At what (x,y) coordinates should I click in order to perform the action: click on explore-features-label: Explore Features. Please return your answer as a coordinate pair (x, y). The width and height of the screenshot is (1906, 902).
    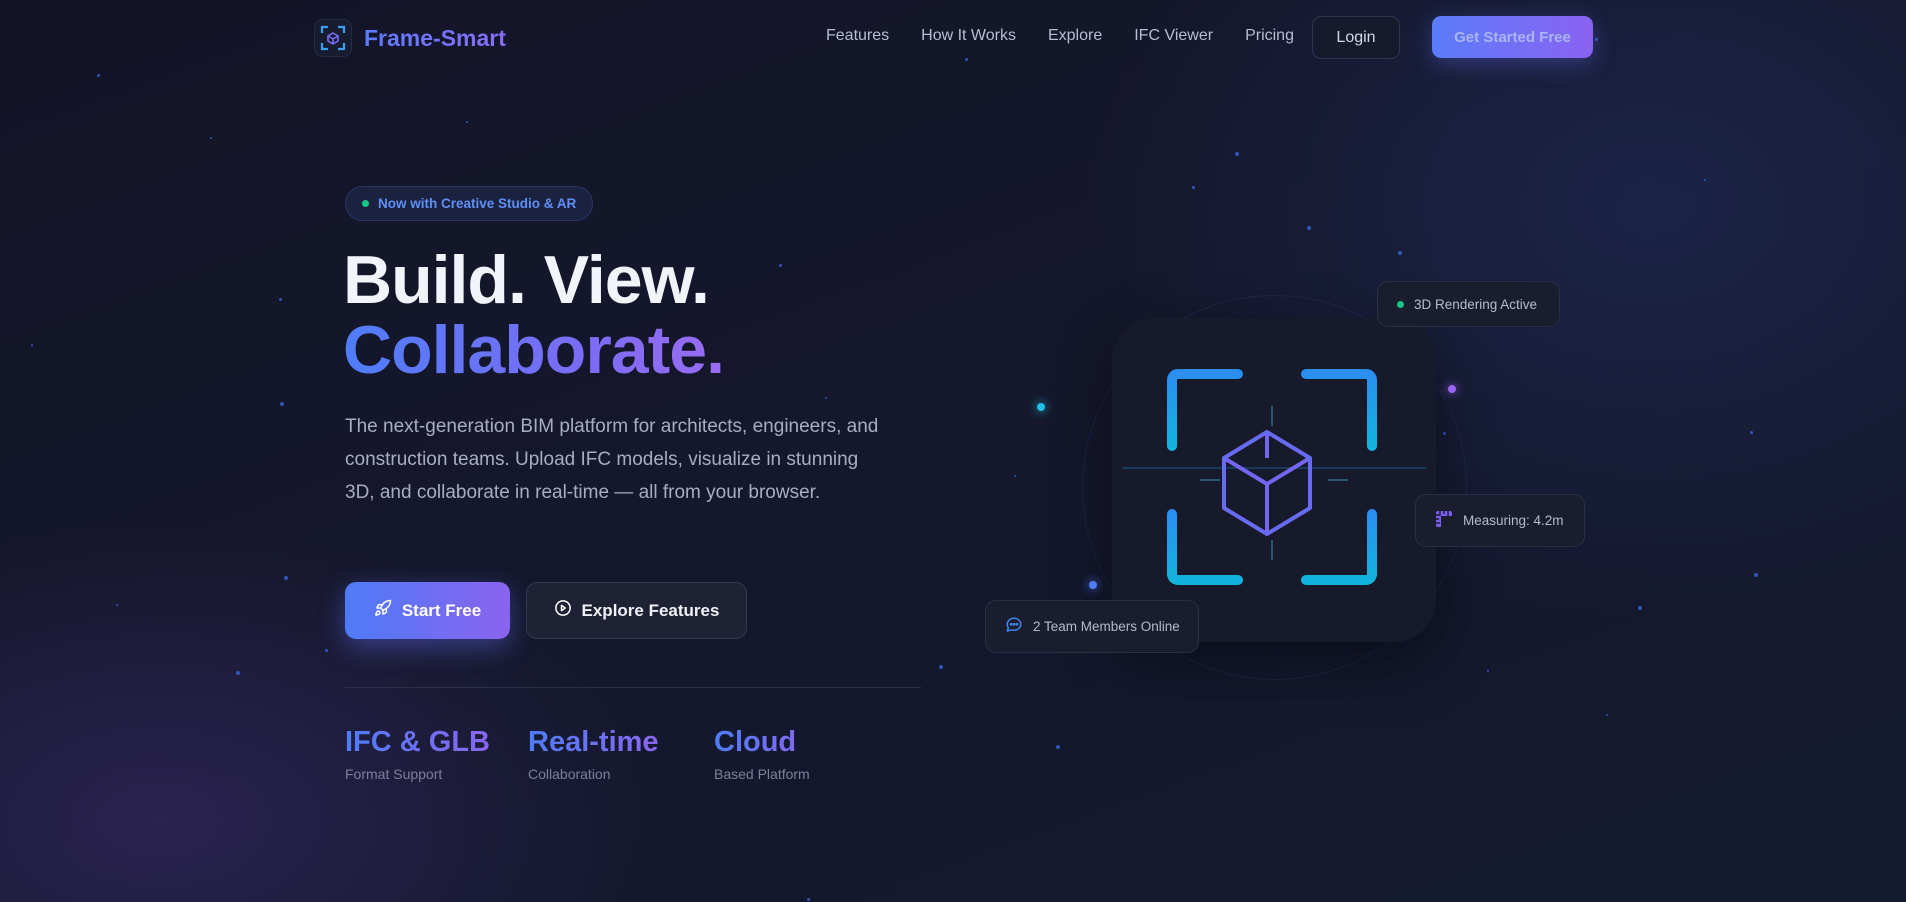
    Looking at the image, I should click on (650, 610).